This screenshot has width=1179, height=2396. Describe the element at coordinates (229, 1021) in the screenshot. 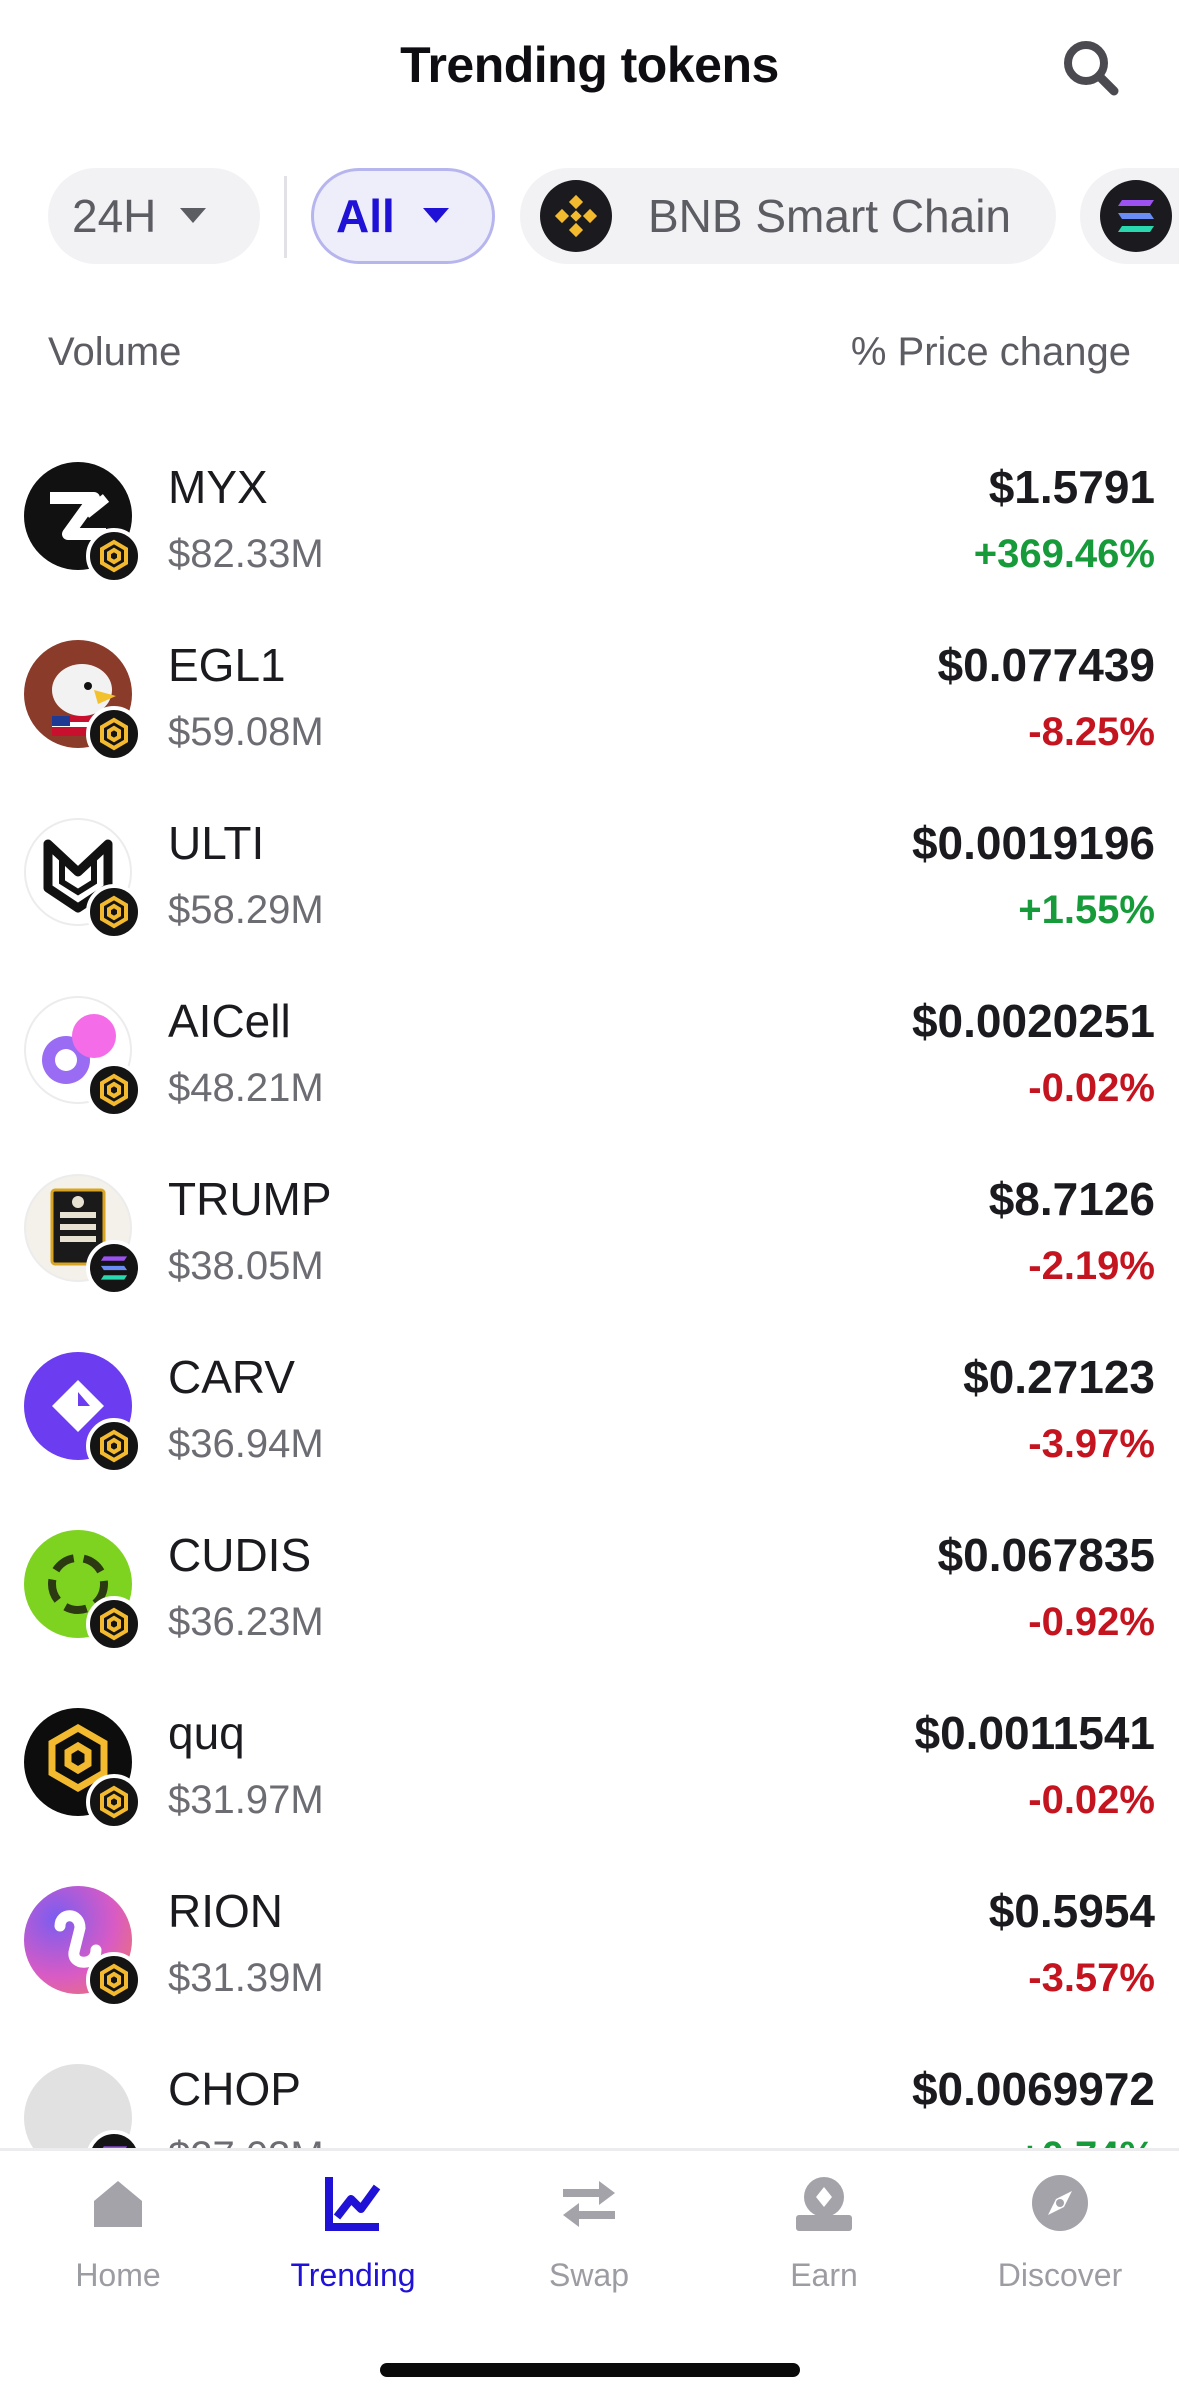

I see `token-symbol: AICell` at that location.